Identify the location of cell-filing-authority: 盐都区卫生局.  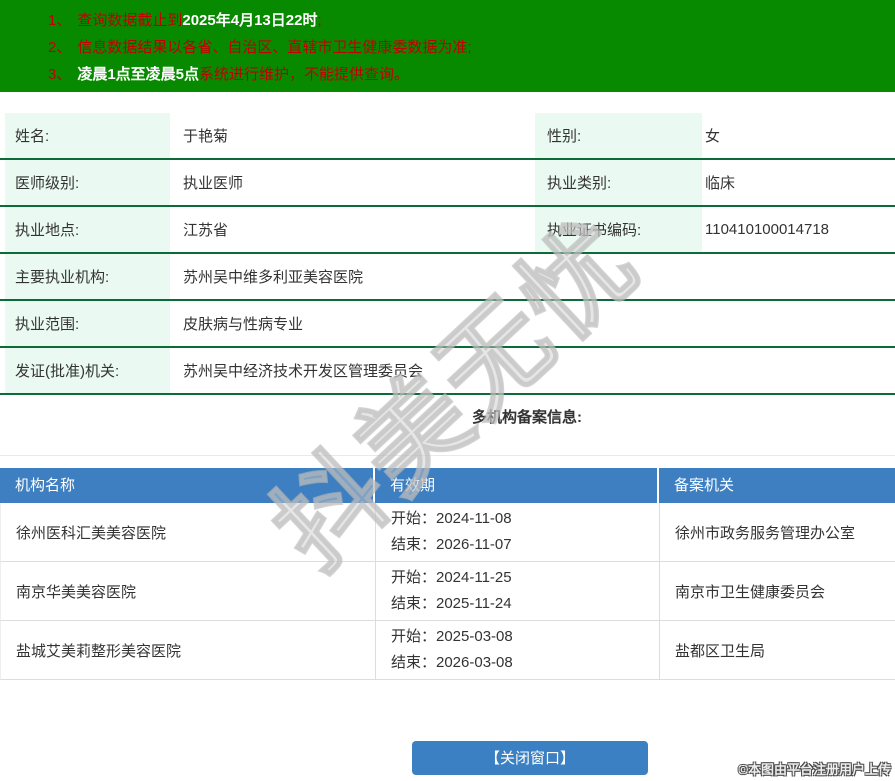
(720, 651).